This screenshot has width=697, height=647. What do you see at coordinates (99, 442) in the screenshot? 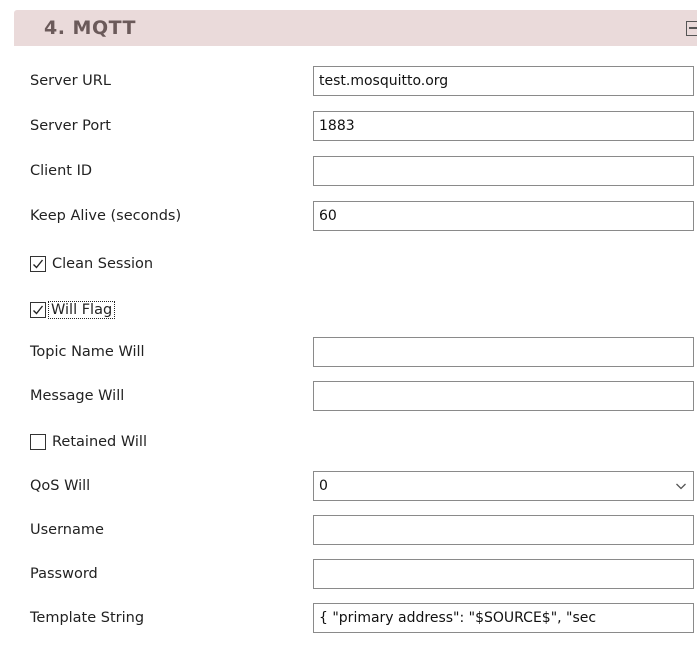
I see `retained-will-label: Retained Will` at bounding box center [99, 442].